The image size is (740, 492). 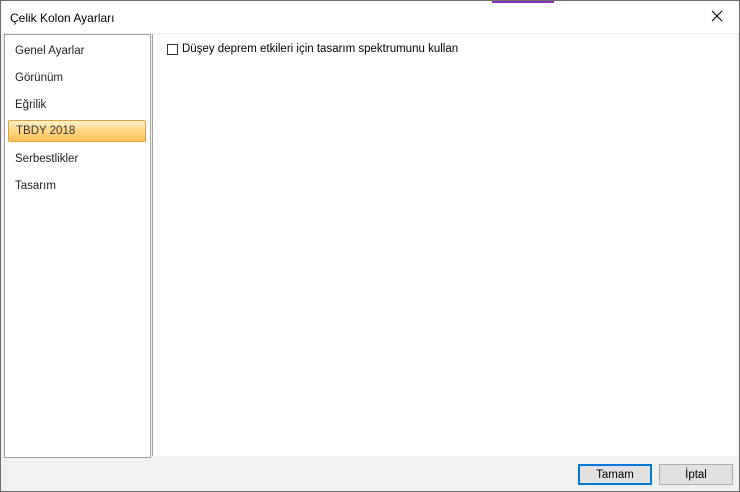 What do you see at coordinates (77, 186) in the screenshot?
I see `sidebar-item-tasarim: Tasarım` at bounding box center [77, 186].